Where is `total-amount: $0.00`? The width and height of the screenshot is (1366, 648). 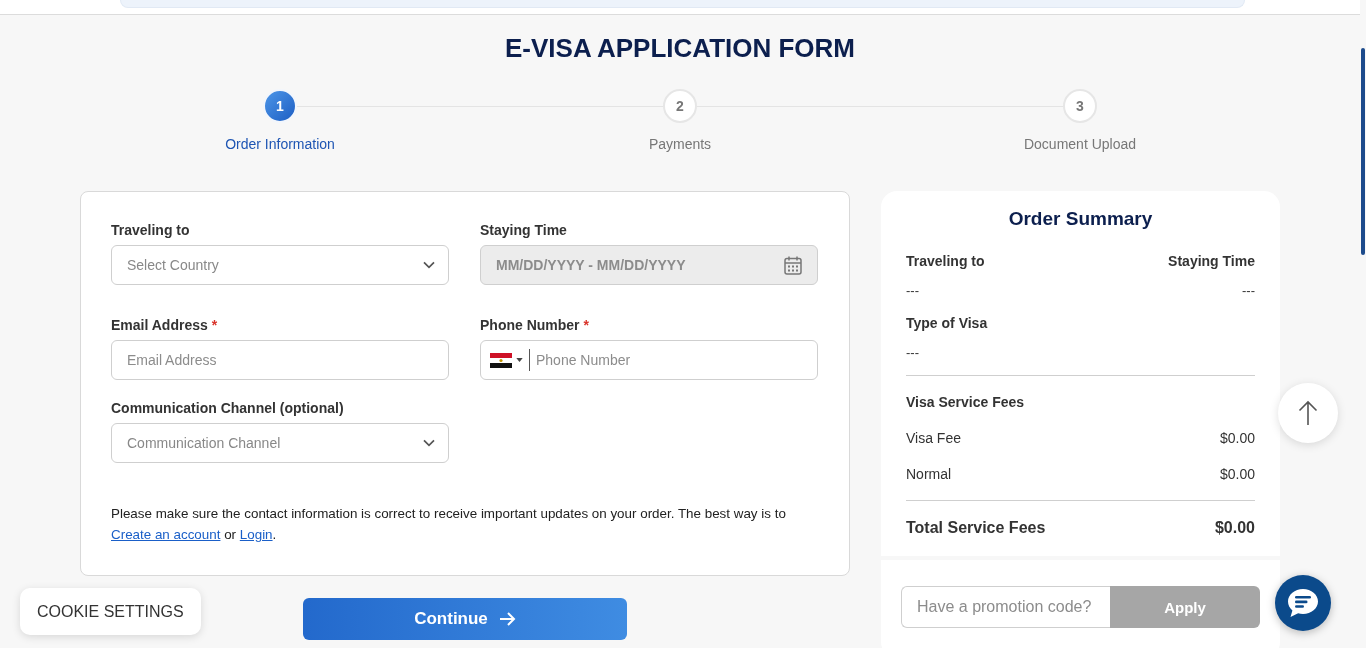
total-amount: $0.00 is located at coordinates (1234, 528).